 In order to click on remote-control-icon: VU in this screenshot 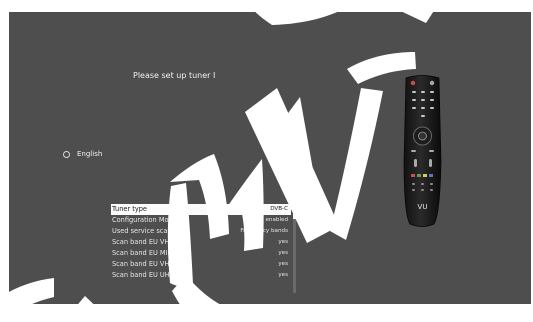, I will do `click(422, 151)`.